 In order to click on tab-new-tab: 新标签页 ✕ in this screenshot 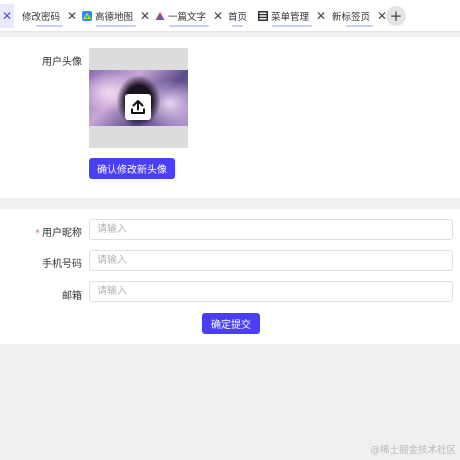, I will do `click(359, 16)`.